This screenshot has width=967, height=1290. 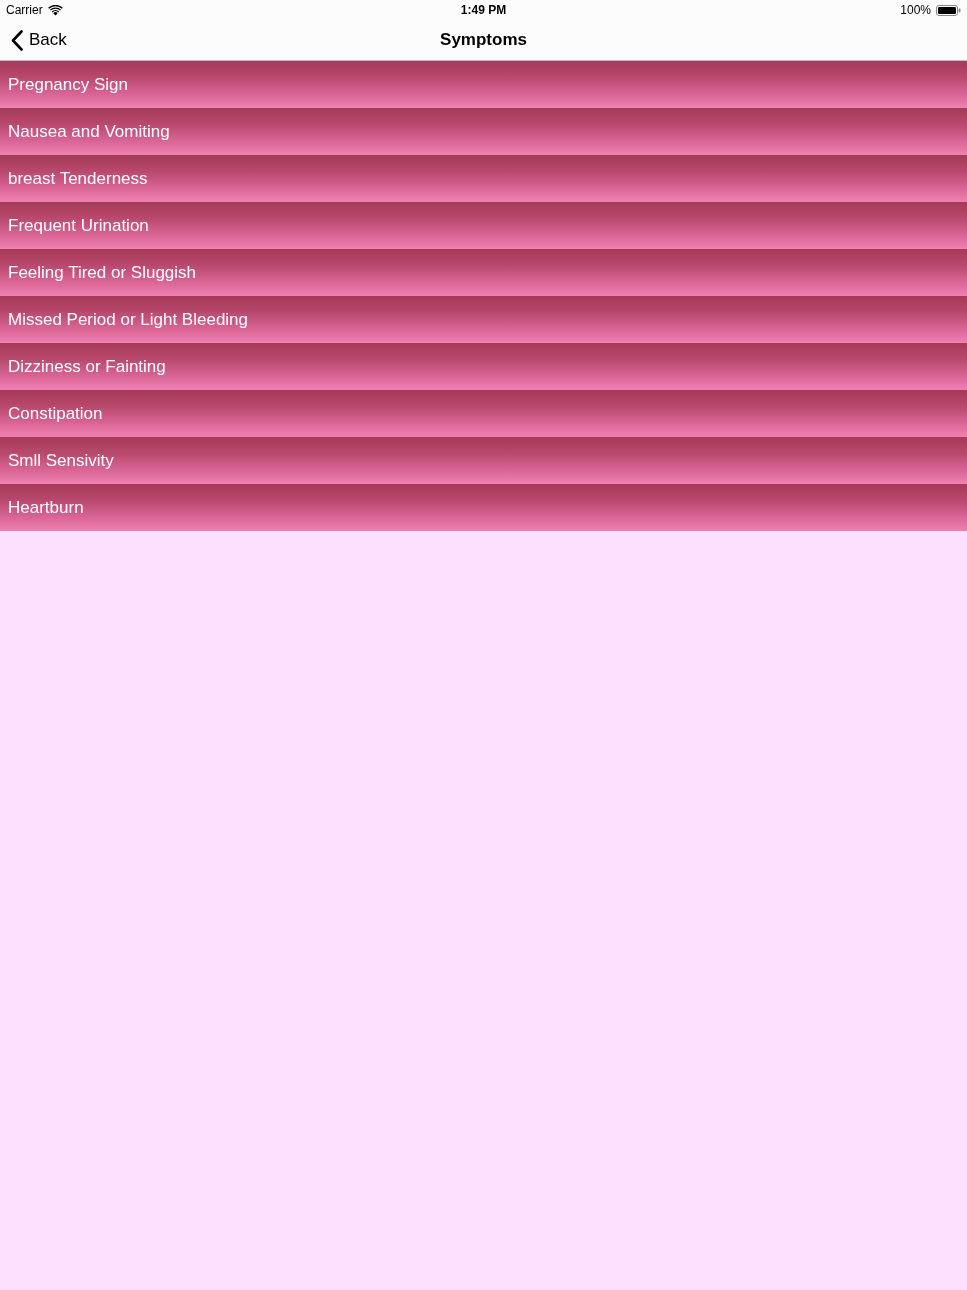 I want to click on wifi-icon, so click(x=55, y=10).